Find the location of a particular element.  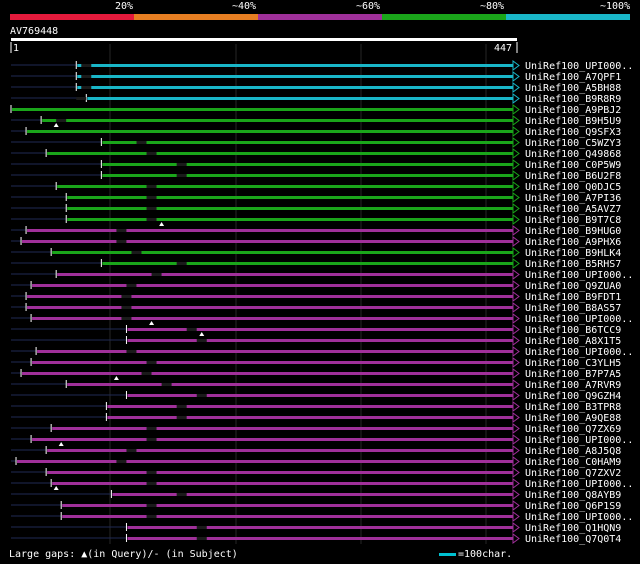

hit-label: UniRef100_B7P7A5 is located at coordinates (573, 374).